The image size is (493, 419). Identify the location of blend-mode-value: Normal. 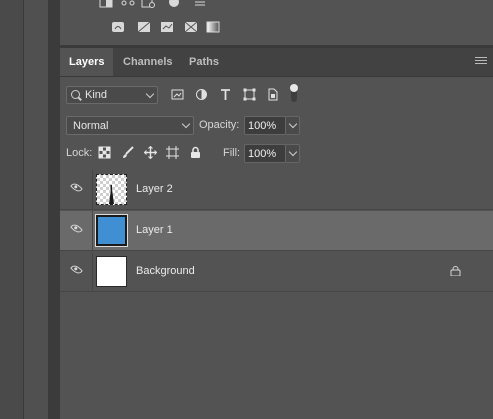
(91, 126).